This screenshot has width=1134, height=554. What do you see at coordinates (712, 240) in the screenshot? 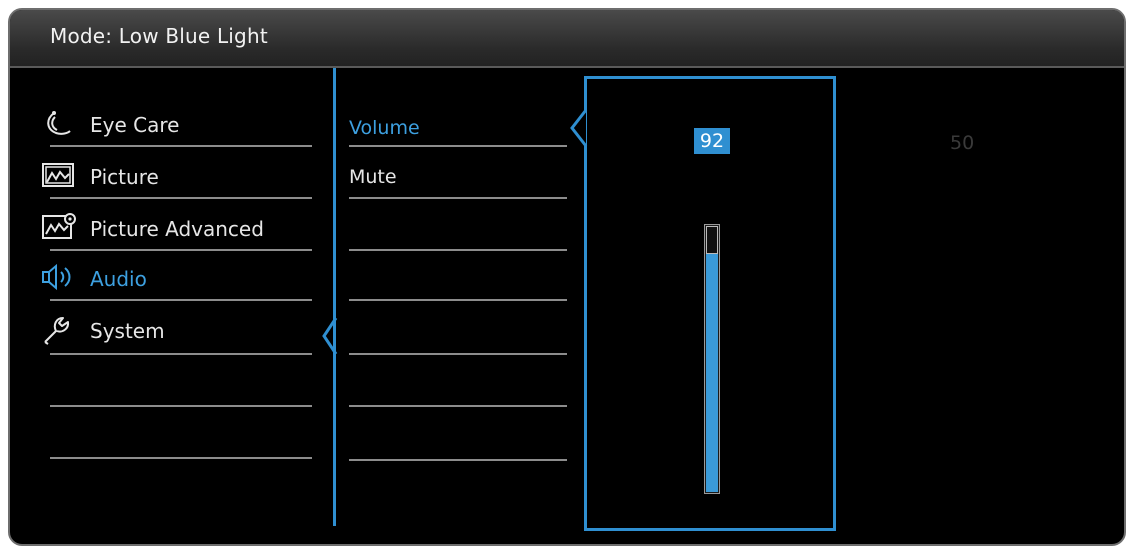
I see `volume-slider-thumb` at bounding box center [712, 240].